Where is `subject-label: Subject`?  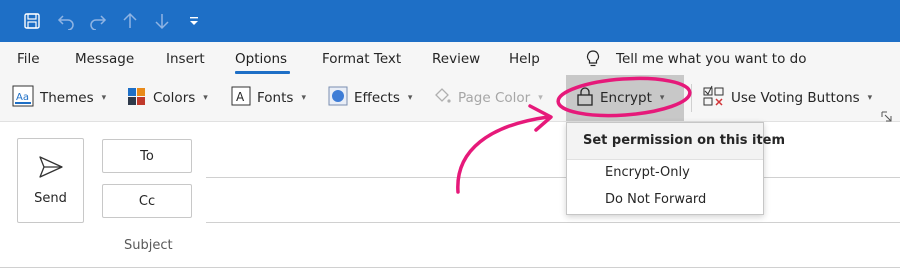 subject-label: Subject is located at coordinates (148, 245).